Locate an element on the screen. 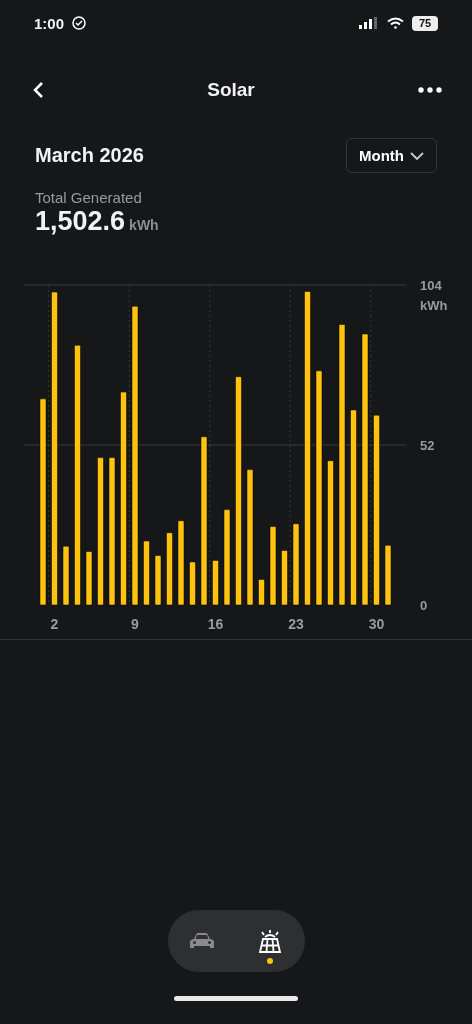  total-value: 1,502.6 is located at coordinates (80, 221).